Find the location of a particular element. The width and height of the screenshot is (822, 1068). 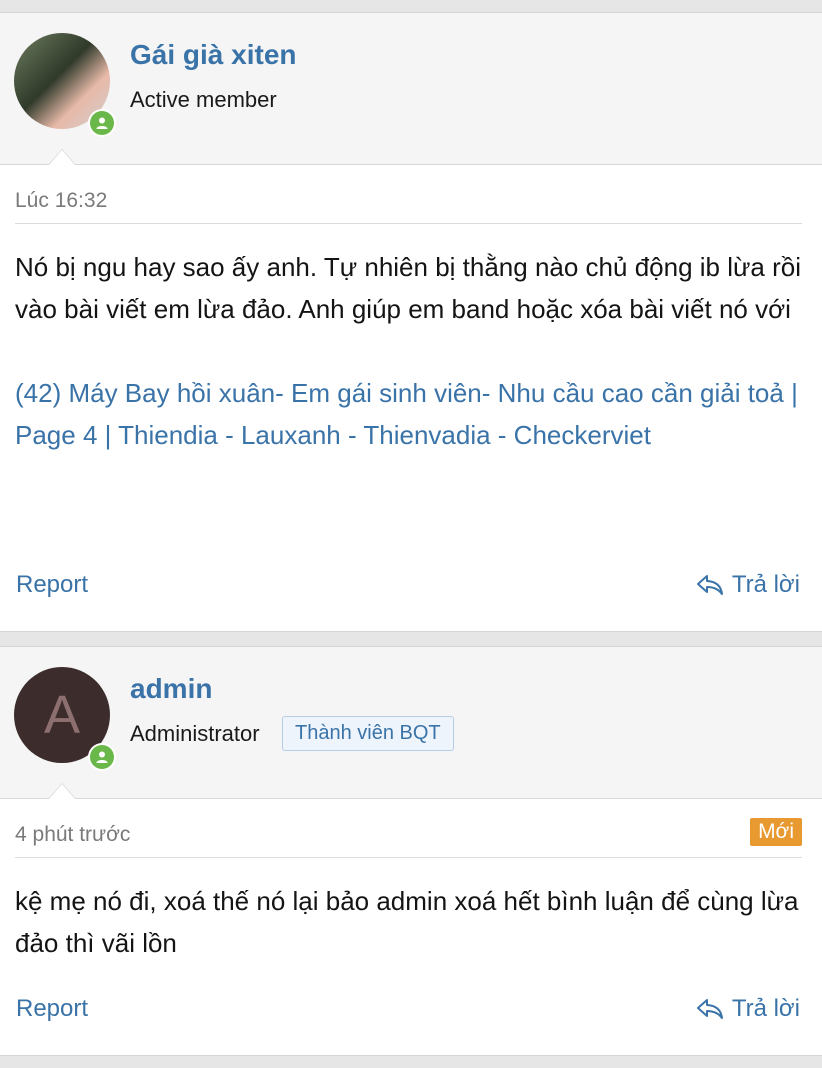

avatar is located at coordinates (65, 85).